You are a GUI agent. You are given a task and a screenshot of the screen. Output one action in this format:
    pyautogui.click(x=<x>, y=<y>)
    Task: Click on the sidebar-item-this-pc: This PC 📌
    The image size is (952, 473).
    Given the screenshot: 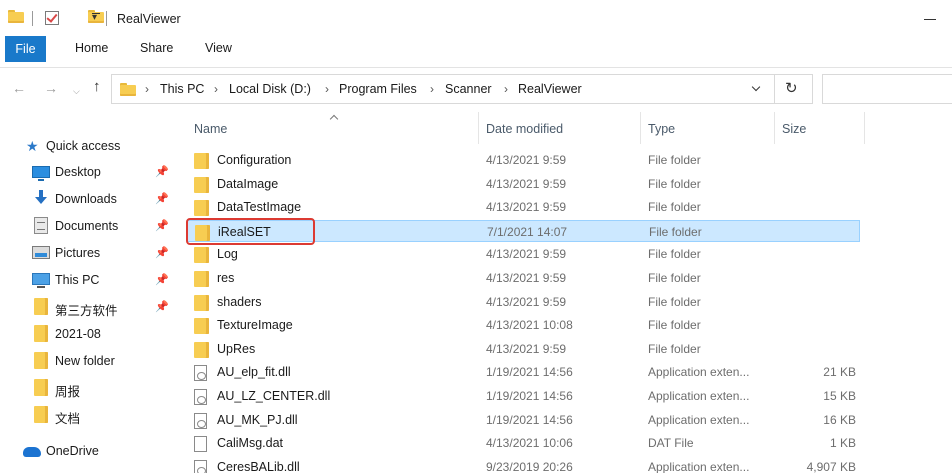 What is the action you would take?
    pyautogui.click(x=89, y=280)
    